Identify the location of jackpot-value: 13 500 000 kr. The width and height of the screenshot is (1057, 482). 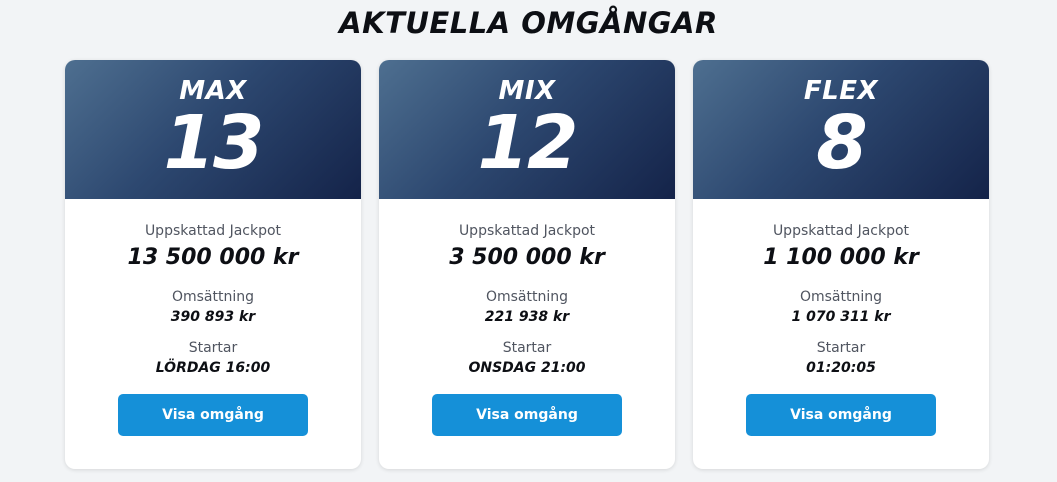
(213, 257).